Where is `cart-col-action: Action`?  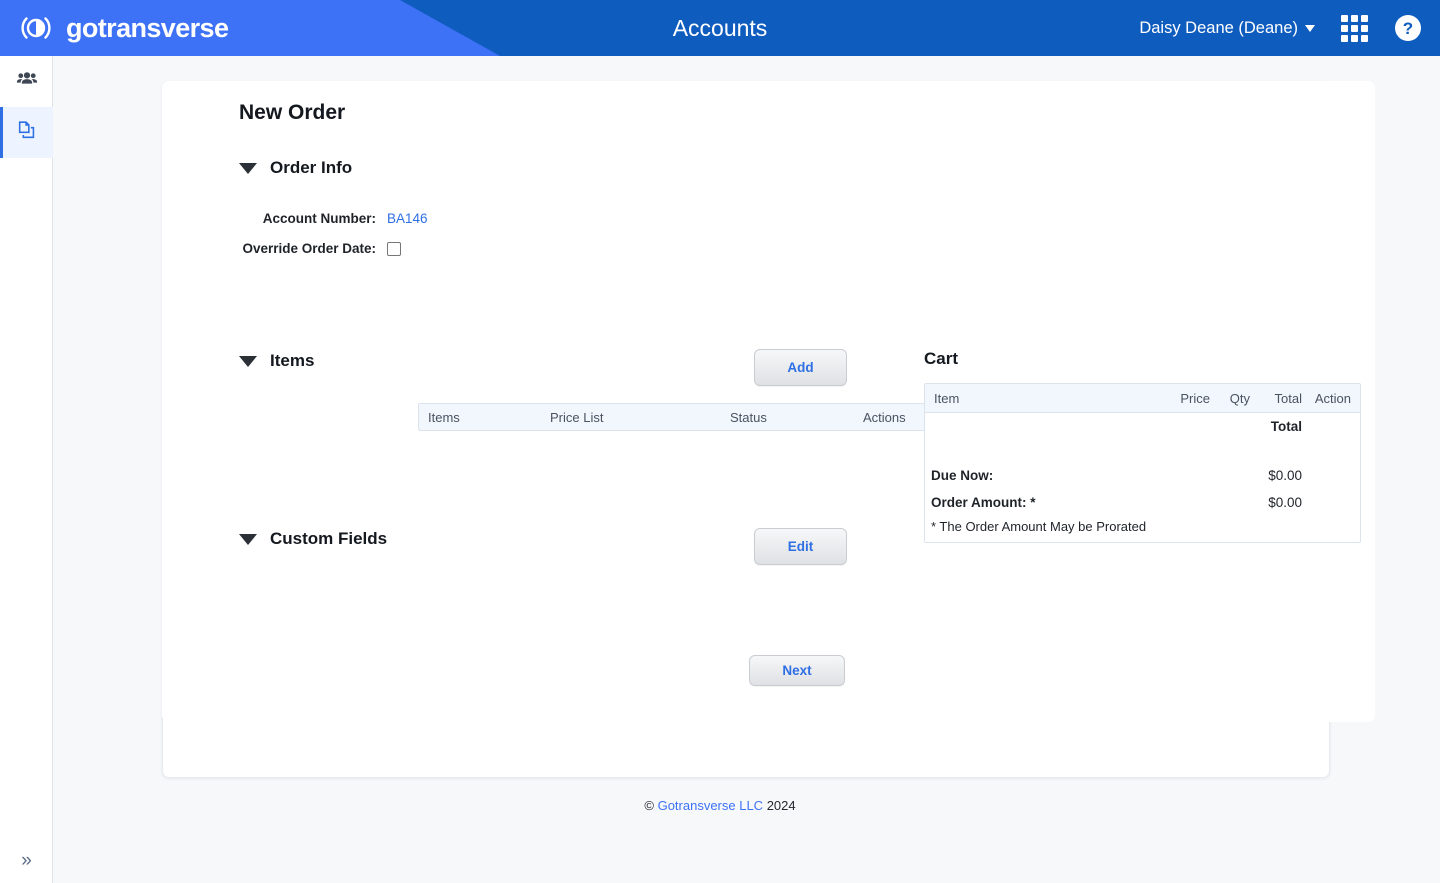 cart-col-action: Action is located at coordinates (1332, 398).